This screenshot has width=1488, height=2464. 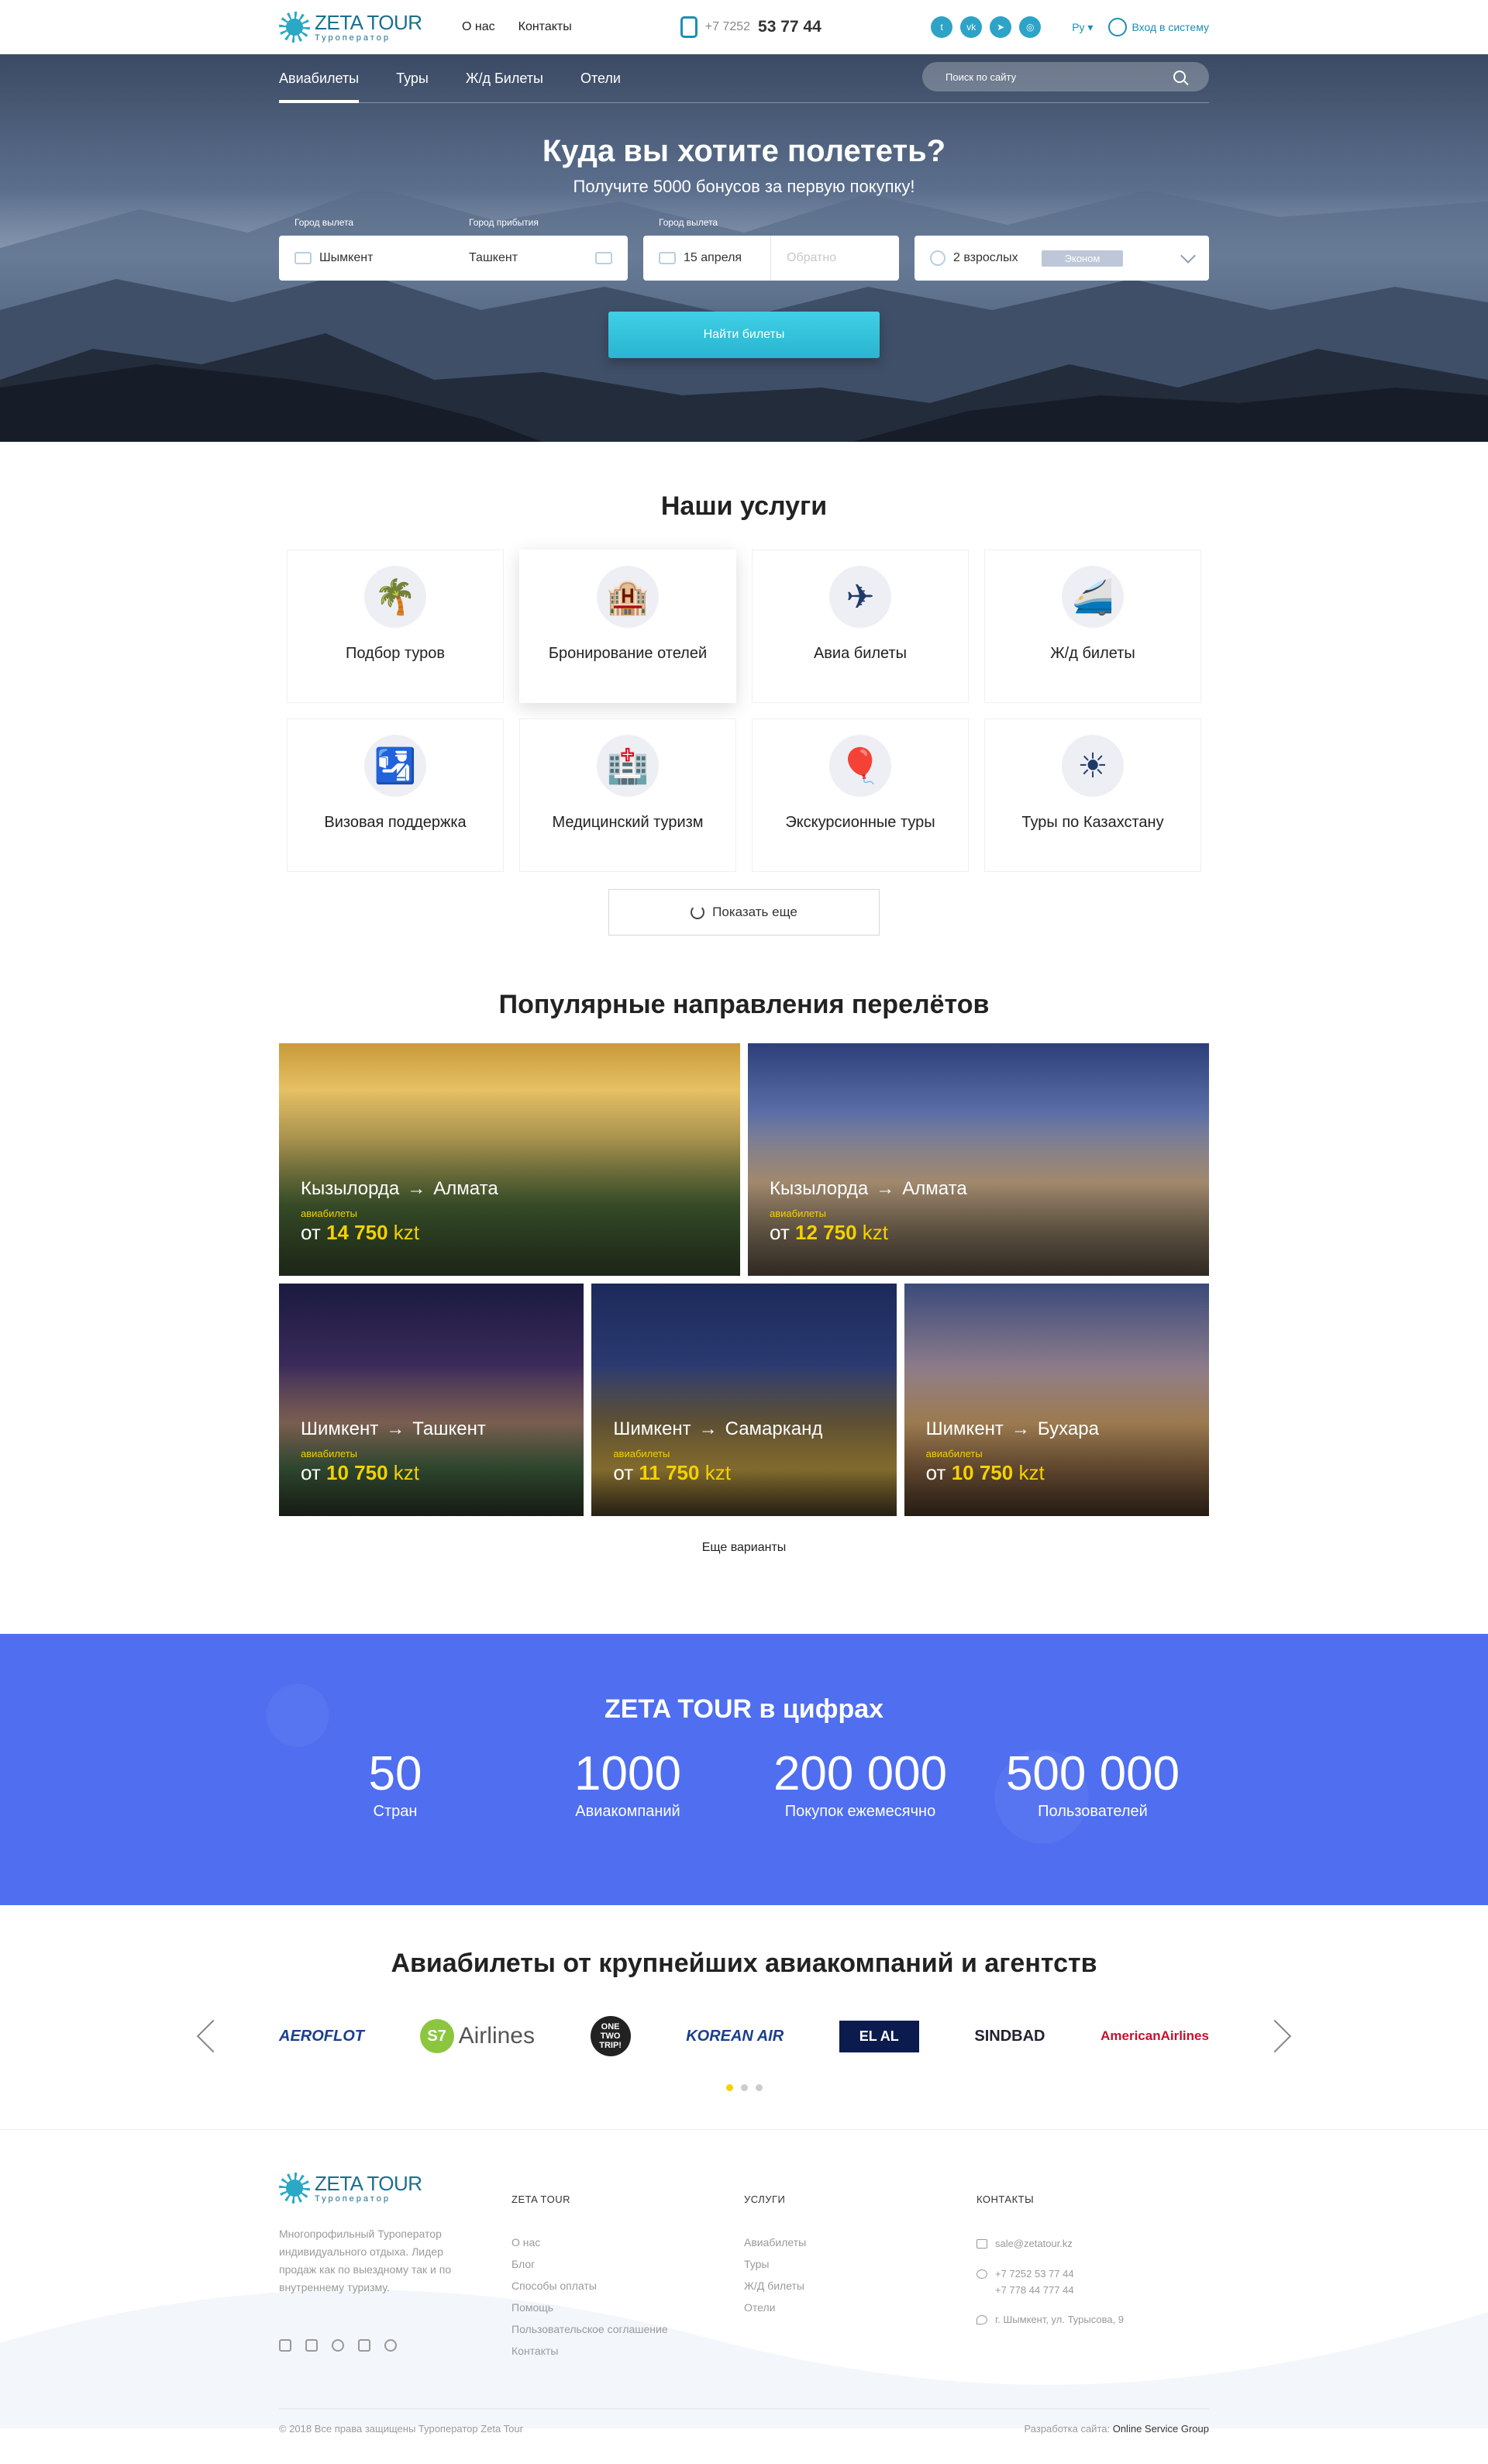 I want to click on twitter-icon, so click(x=311, y=2345).